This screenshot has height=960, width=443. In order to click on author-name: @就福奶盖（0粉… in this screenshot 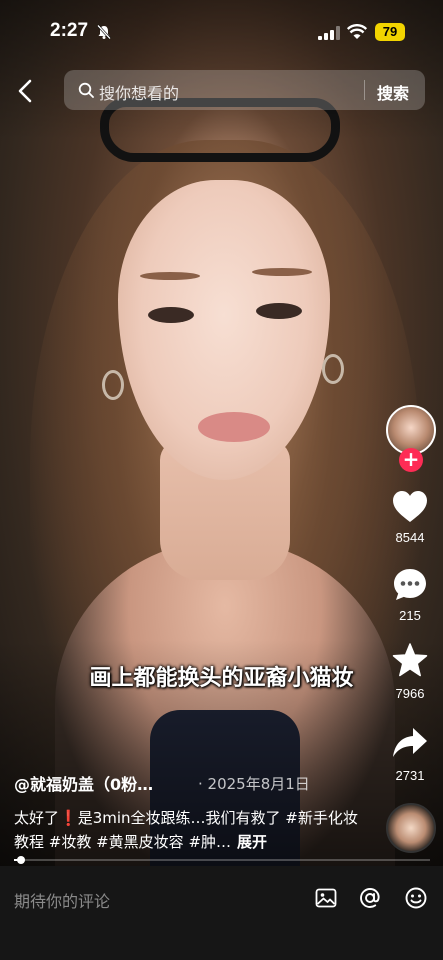, I will do `click(83, 783)`.